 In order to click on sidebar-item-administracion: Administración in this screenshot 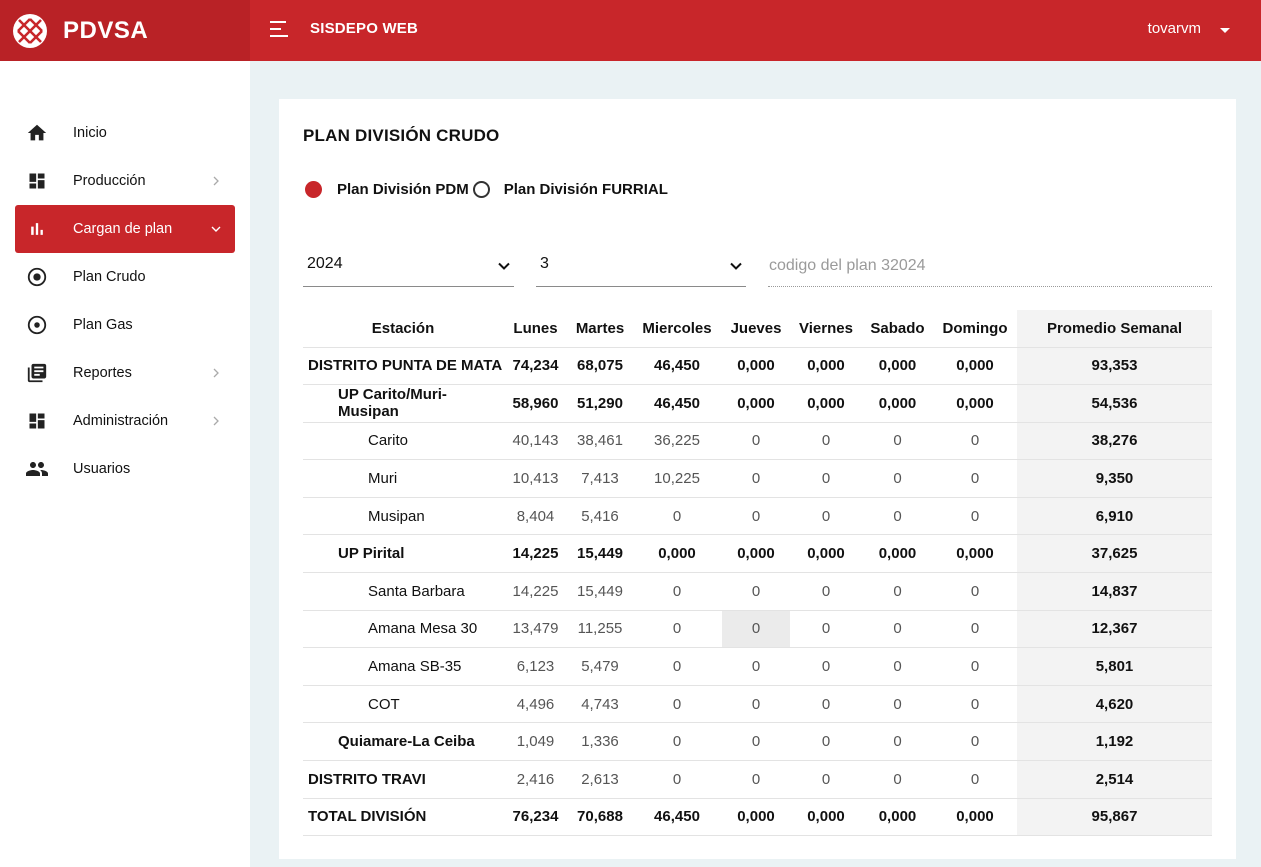, I will do `click(125, 421)`.